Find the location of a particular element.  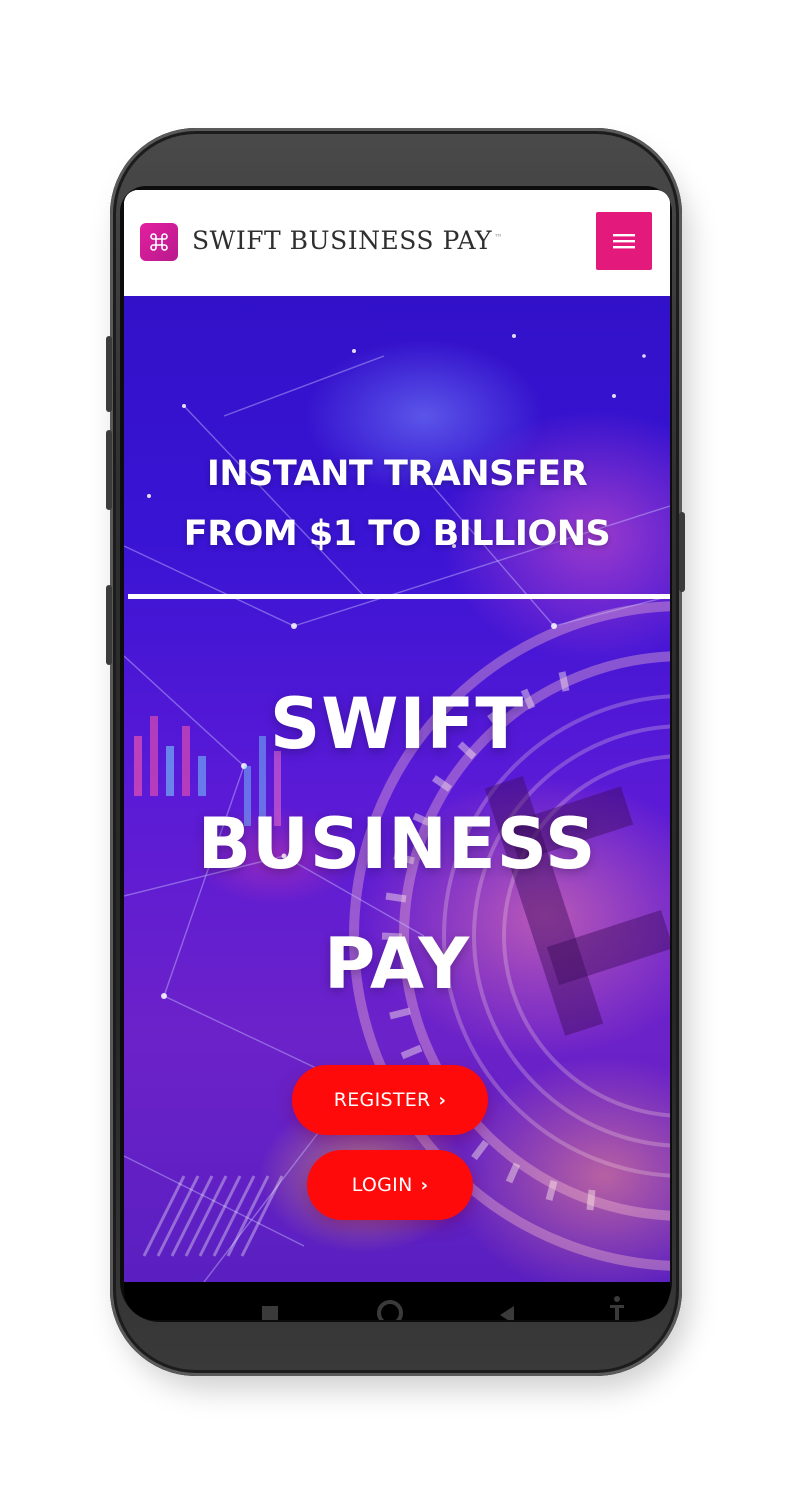

hero-title-line: BUSINESS is located at coordinates (397, 844).